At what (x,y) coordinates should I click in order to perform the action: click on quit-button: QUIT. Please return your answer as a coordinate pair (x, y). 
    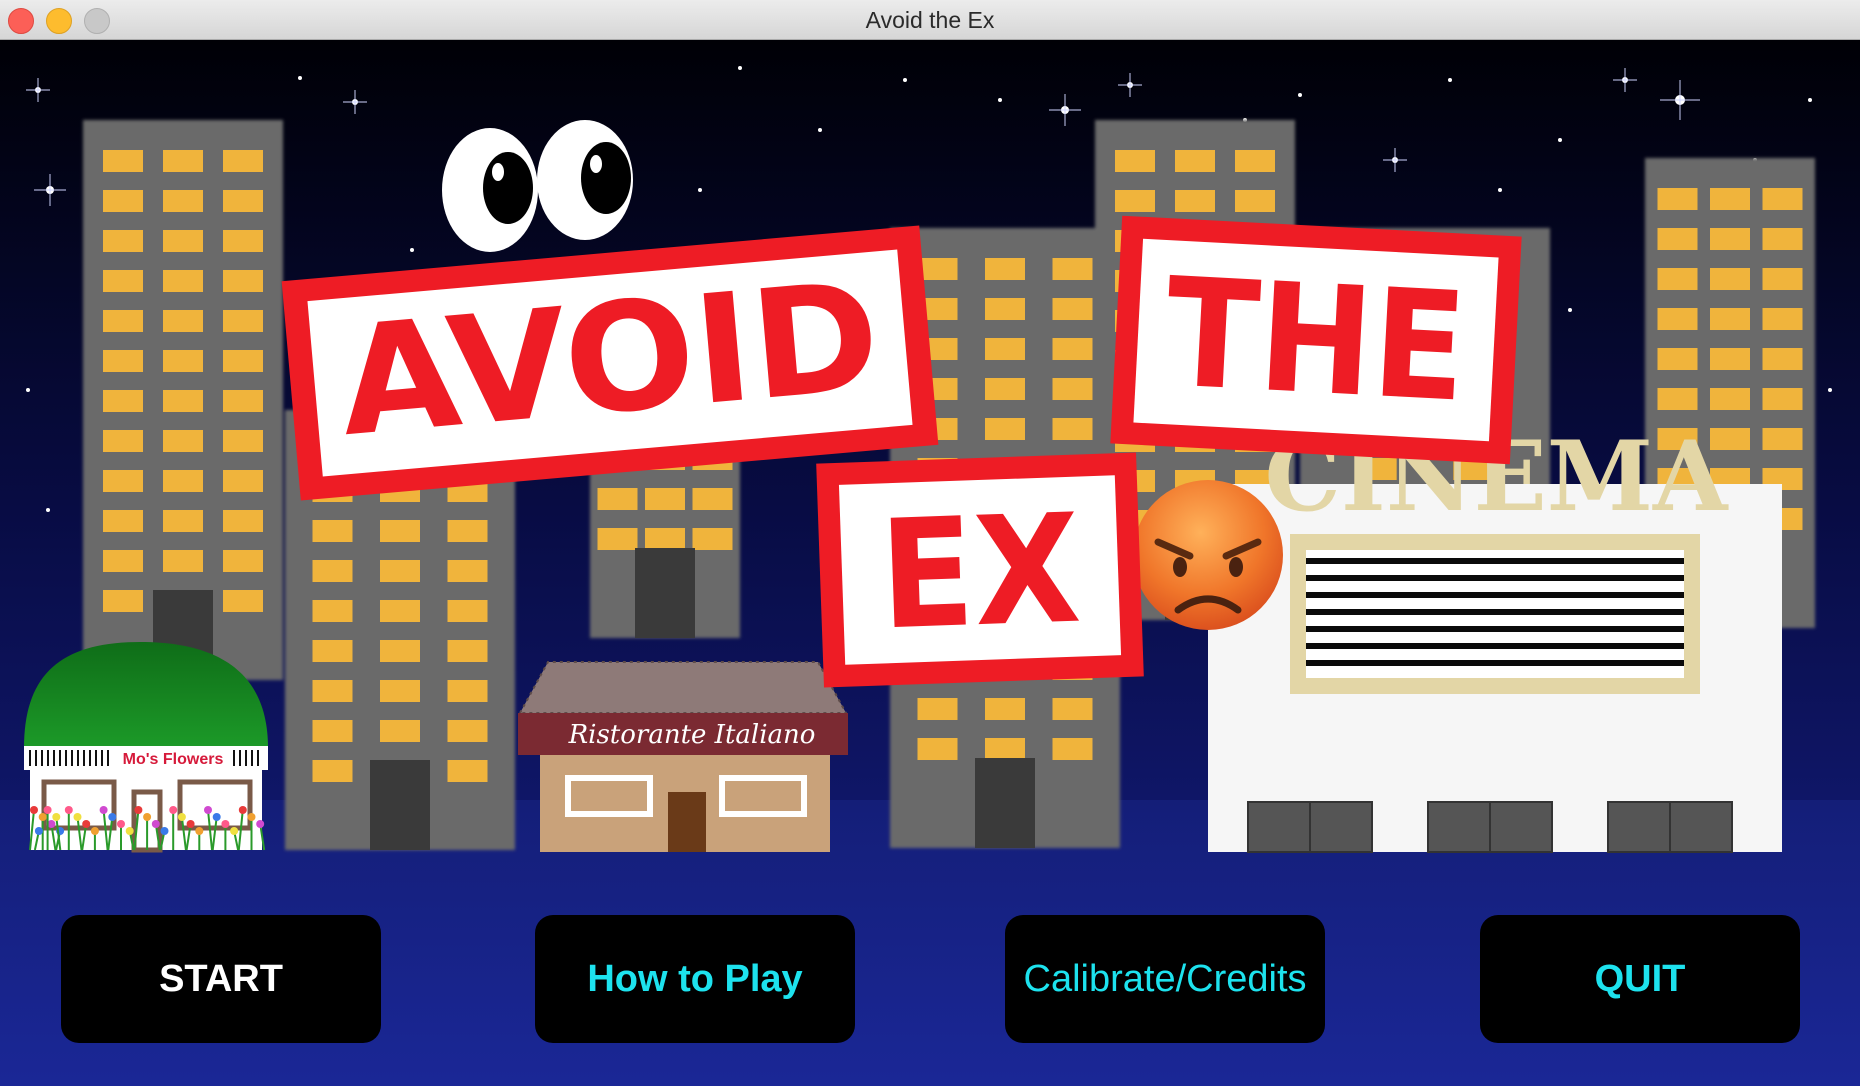
    Looking at the image, I should click on (1640, 979).